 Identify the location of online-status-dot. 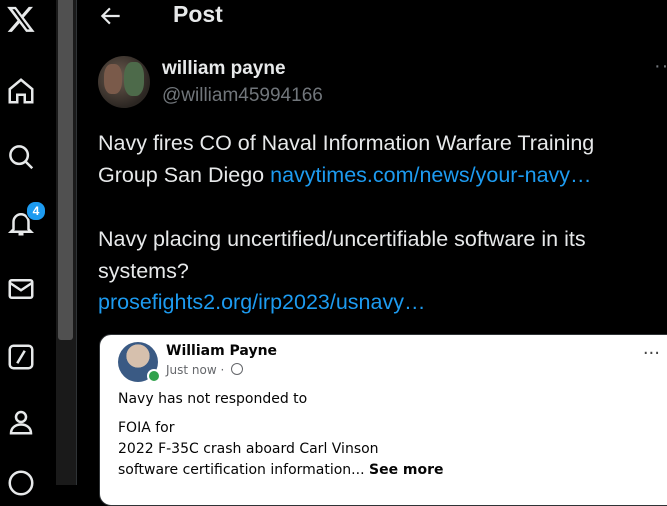
(154, 376).